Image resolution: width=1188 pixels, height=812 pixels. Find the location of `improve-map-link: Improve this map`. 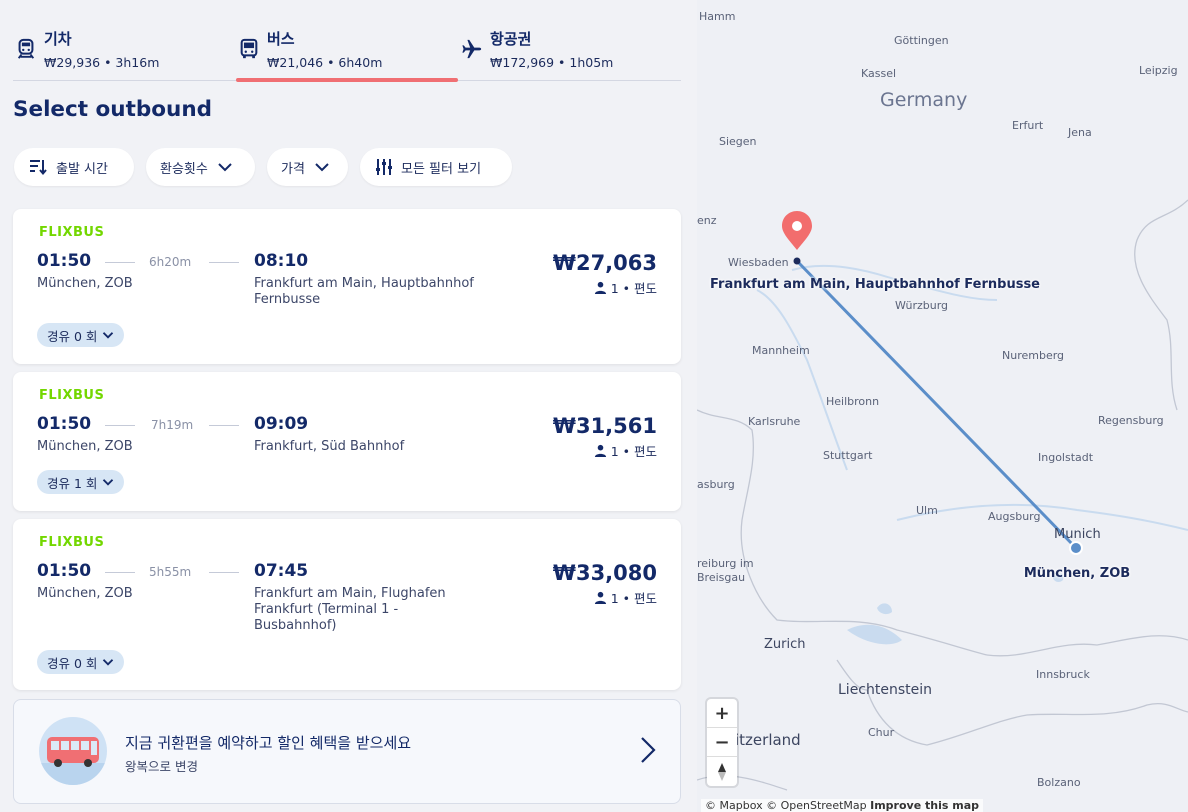

improve-map-link: Improve this map is located at coordinates (924, 805).